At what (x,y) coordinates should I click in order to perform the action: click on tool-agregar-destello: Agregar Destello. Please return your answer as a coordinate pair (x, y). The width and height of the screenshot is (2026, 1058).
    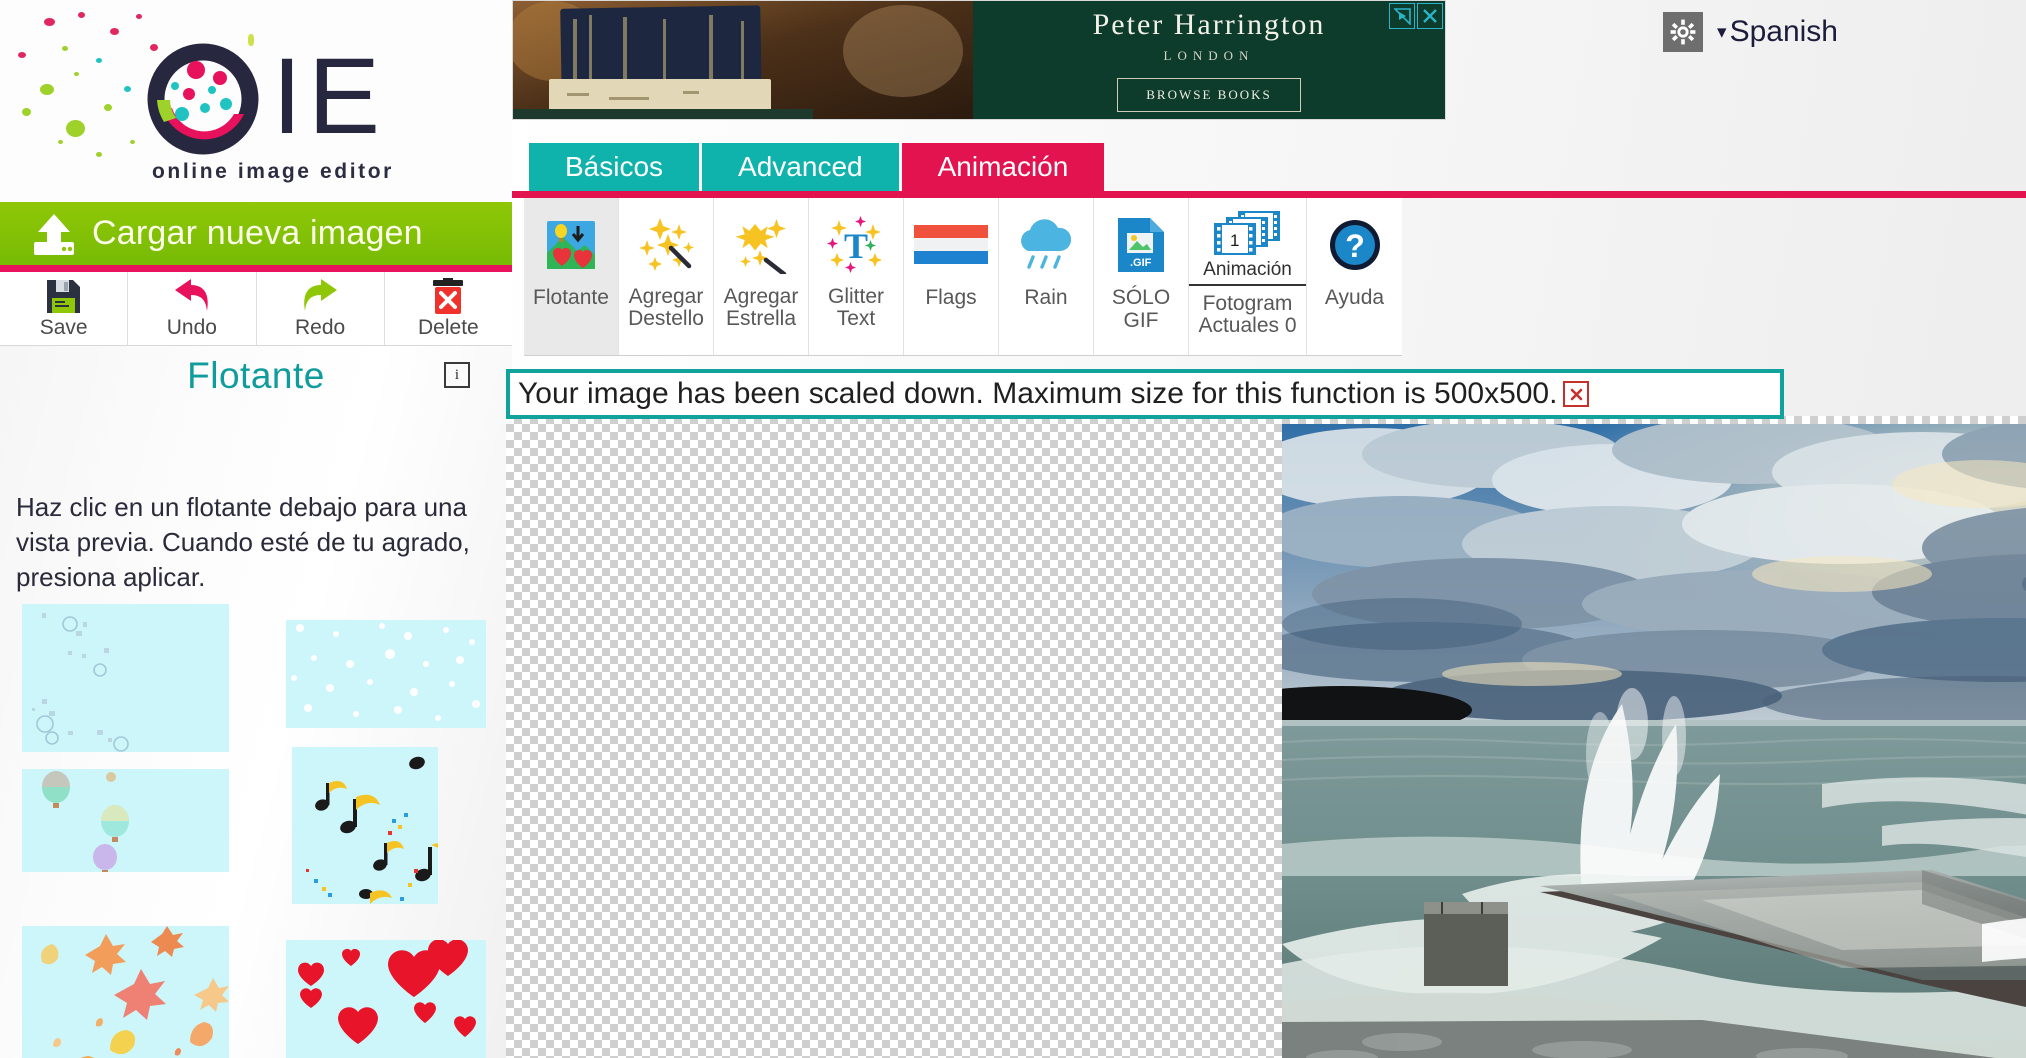
    Looking at the image, I should click on (666, 276).